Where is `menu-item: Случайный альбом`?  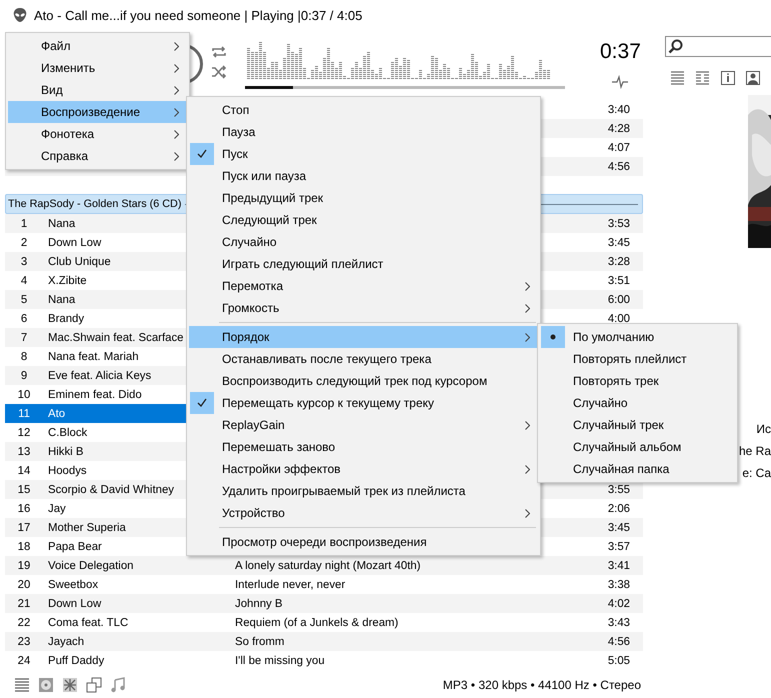 menu-item: Случайный альбом is located at coordinates (637, 447).